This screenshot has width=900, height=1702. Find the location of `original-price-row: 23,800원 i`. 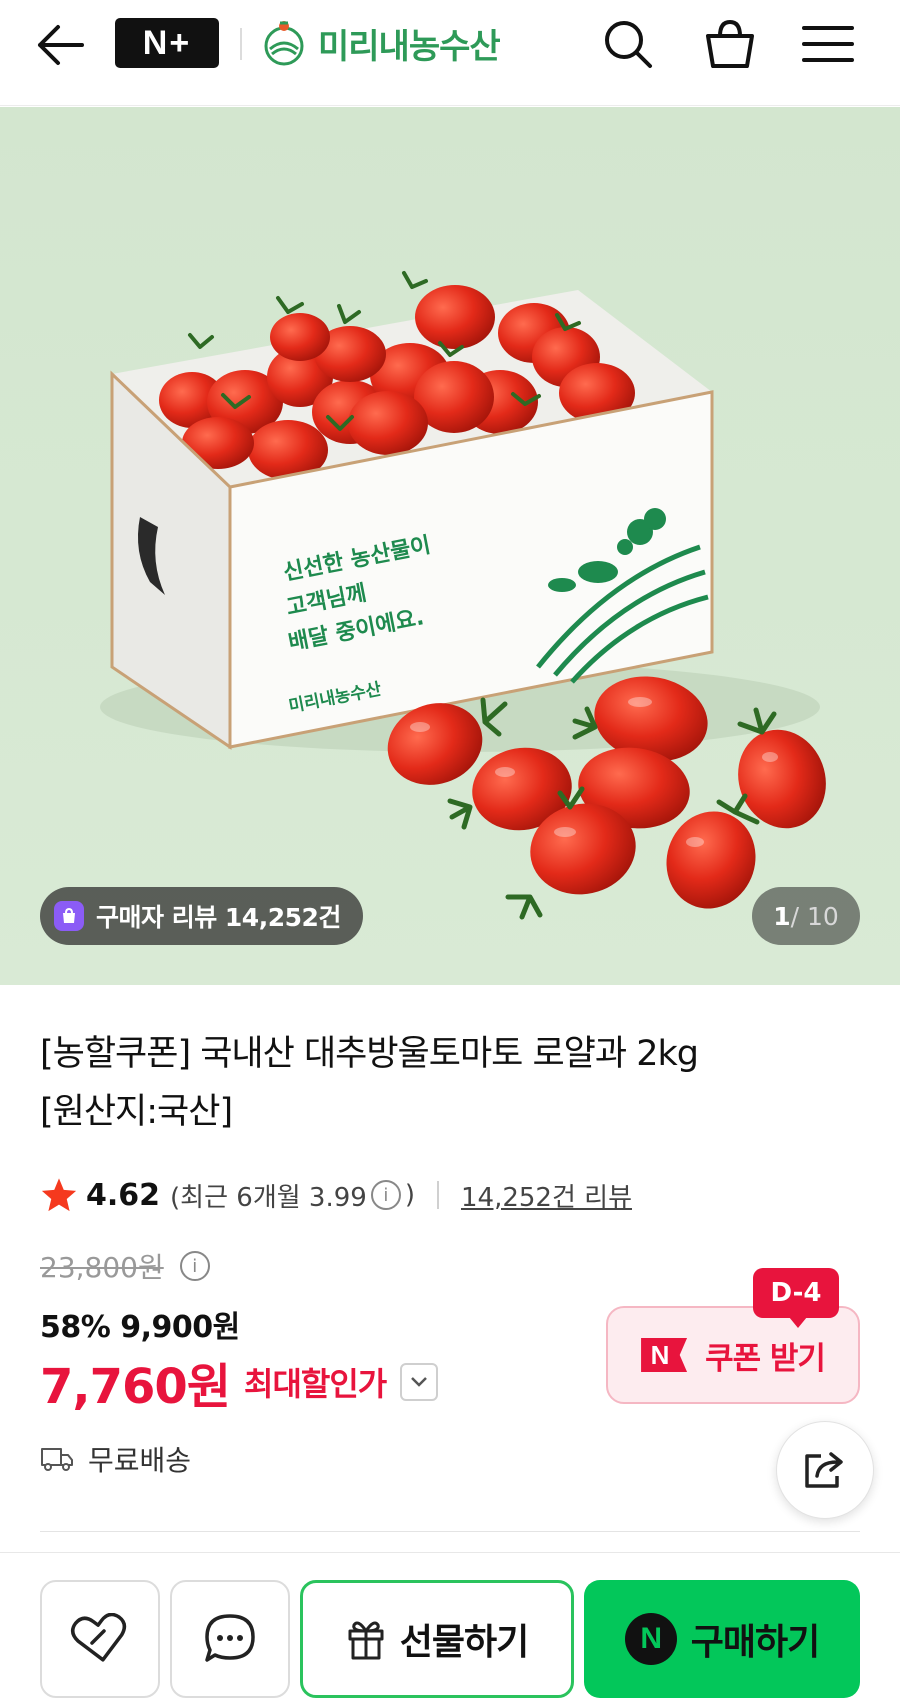

original-price-row: 23,800원 i is located at coordinates (127, 1266).